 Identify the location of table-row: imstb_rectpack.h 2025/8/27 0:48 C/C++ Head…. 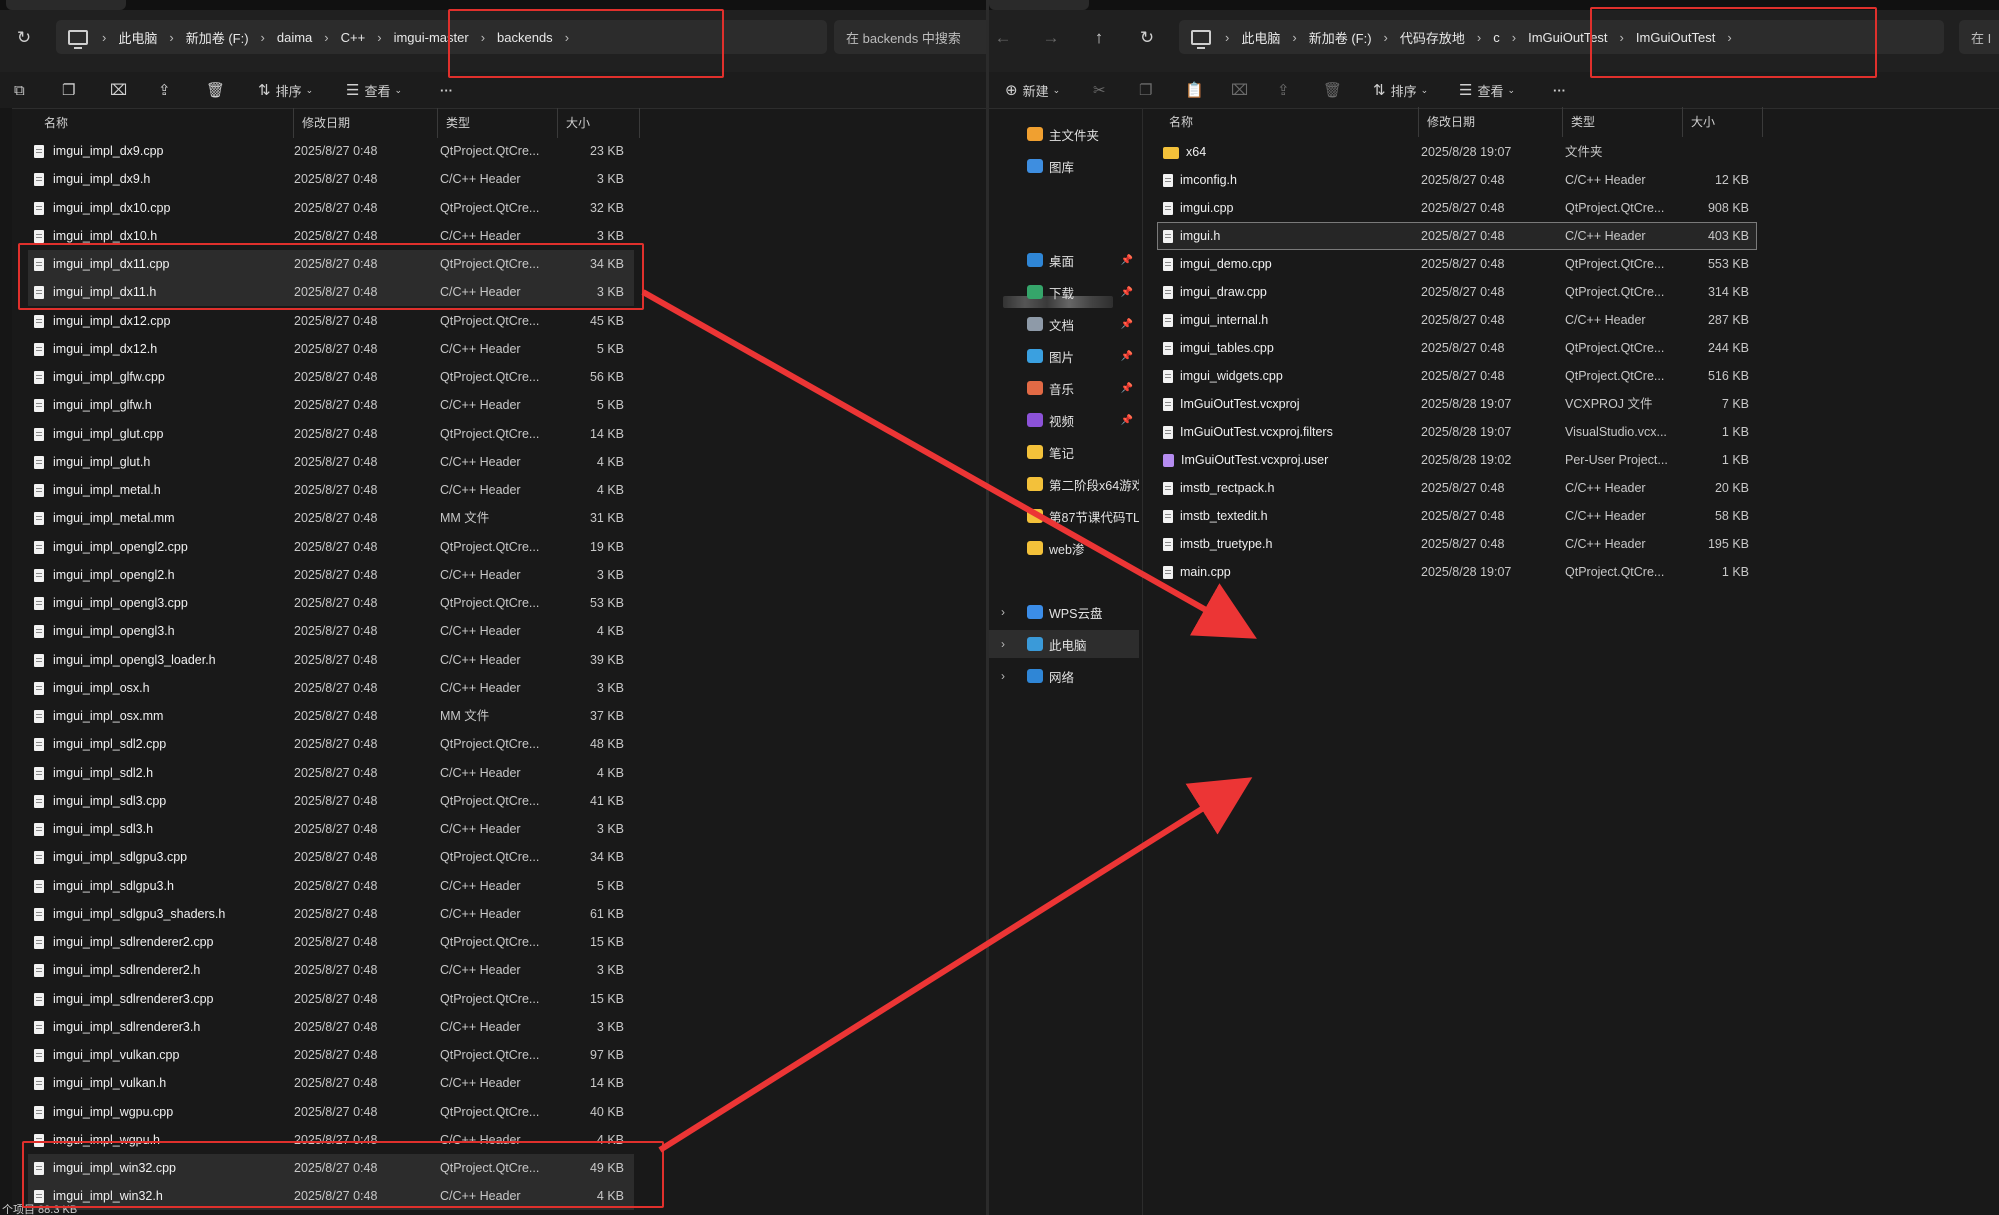
(1457, 488).